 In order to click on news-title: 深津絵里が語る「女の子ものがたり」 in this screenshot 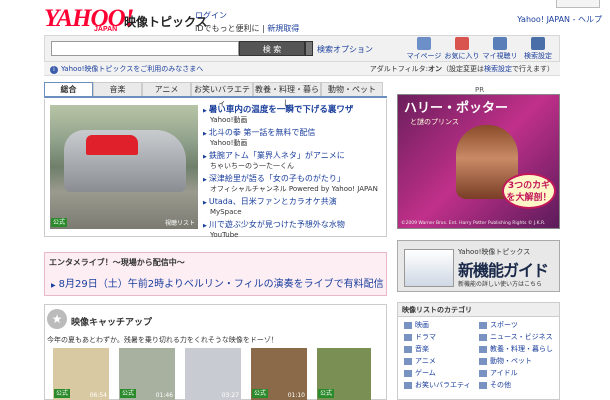, I will do `click(274, 178)`.